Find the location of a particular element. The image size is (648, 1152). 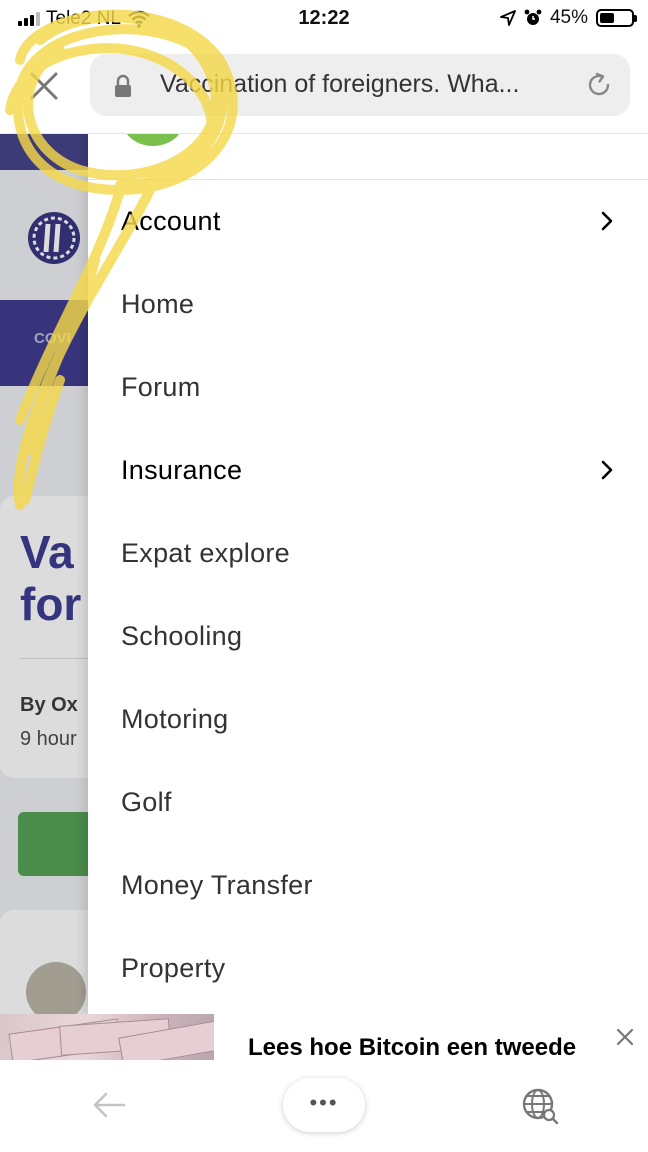

globe-icon is located at coordinates (540, 1106).